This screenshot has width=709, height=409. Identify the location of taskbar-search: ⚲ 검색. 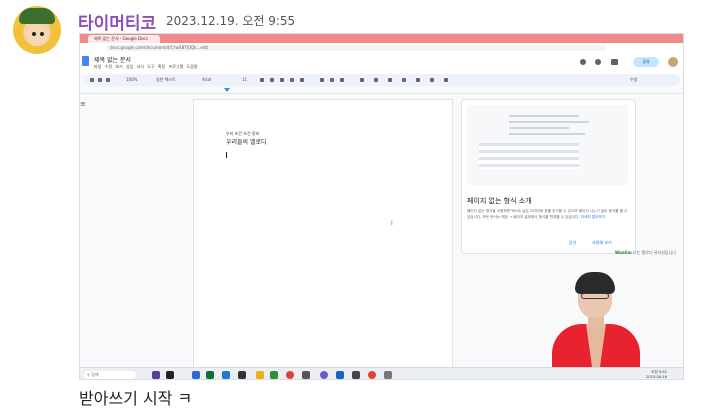
(110, 375).